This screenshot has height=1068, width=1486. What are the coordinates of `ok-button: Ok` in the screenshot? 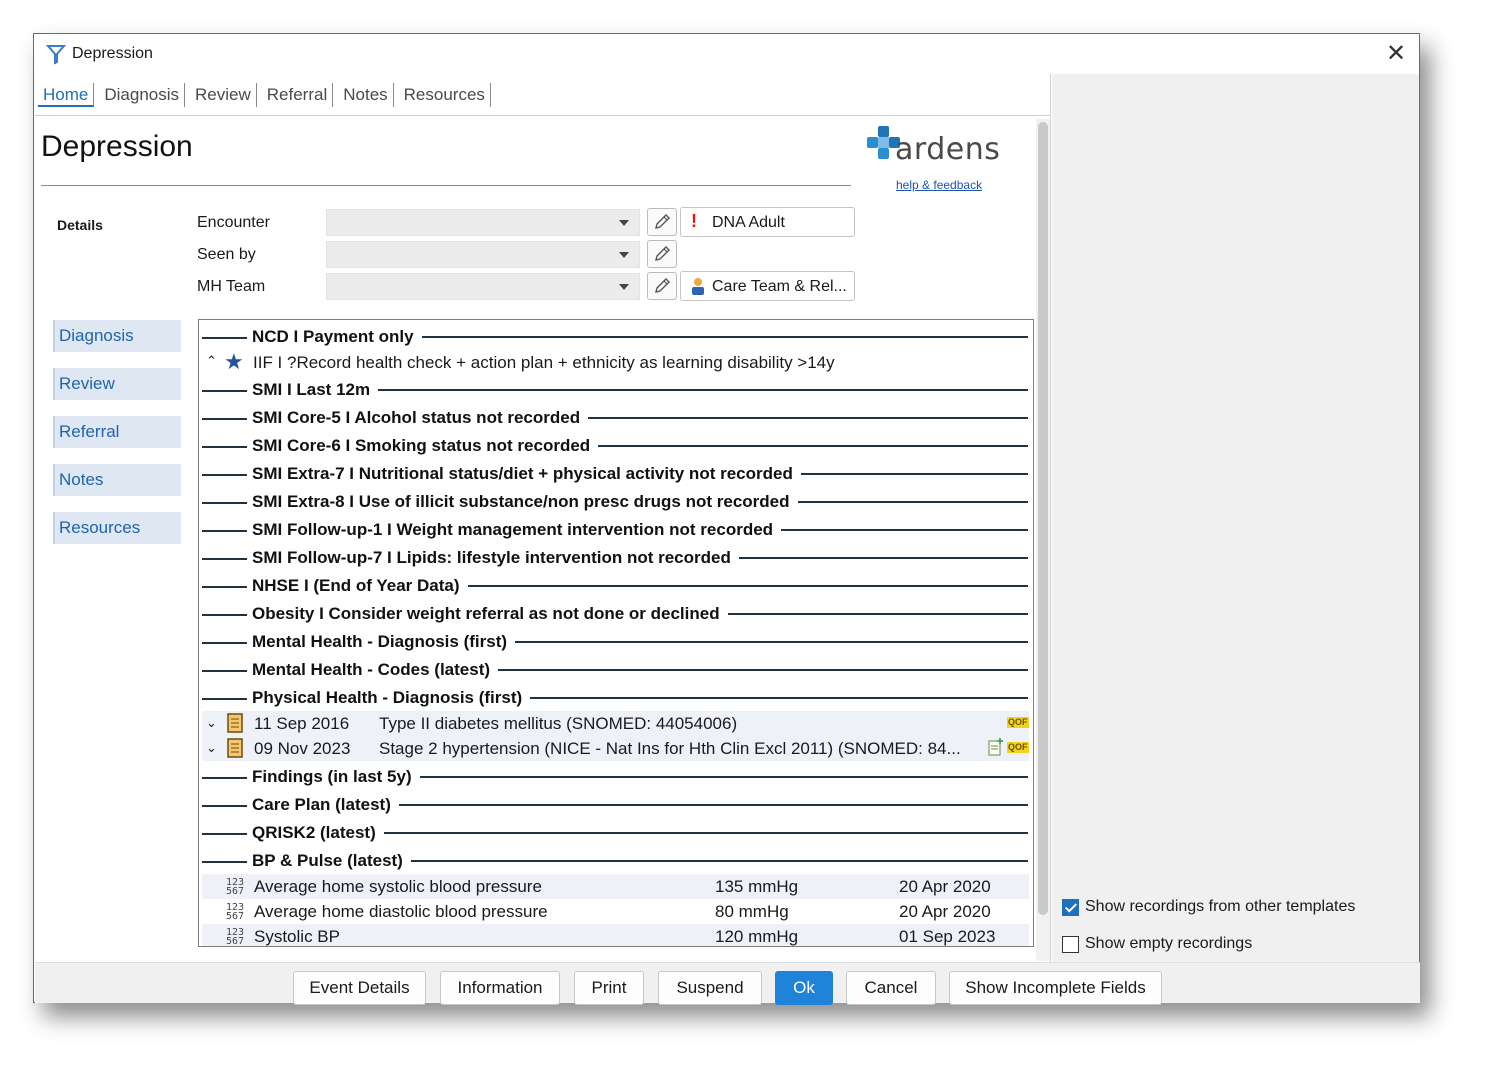 It's located at (804, 988).